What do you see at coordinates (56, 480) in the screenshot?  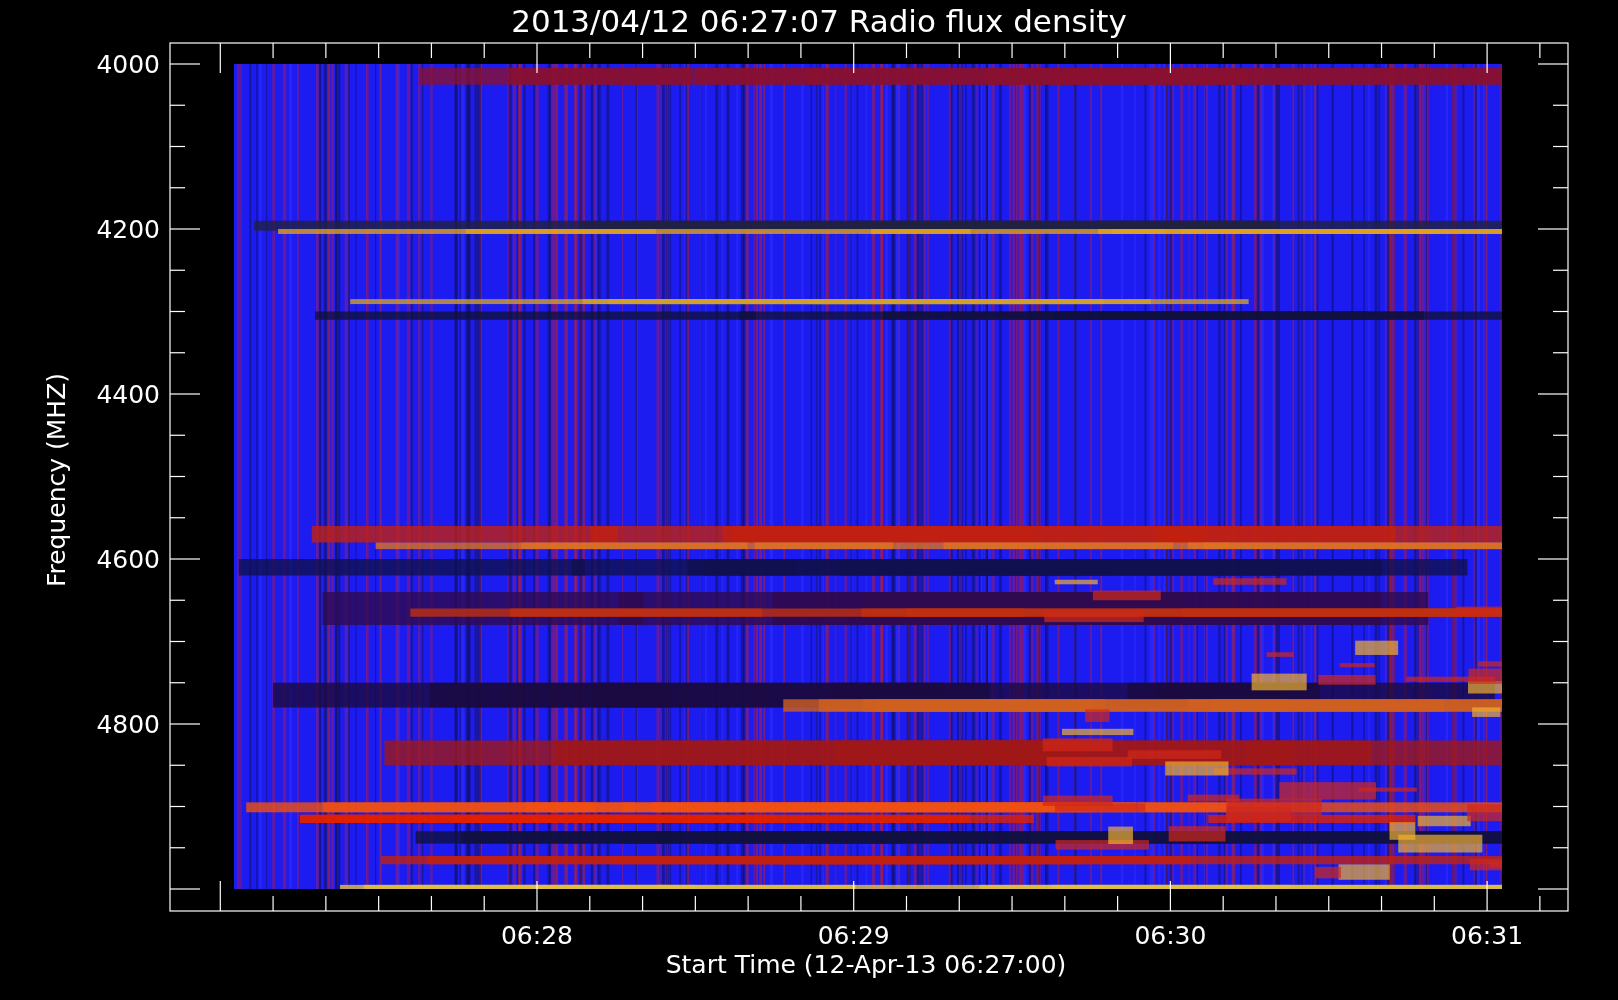 I see `y-axis-label: Frequency (MHZ)` at bounding box center [56, 480].